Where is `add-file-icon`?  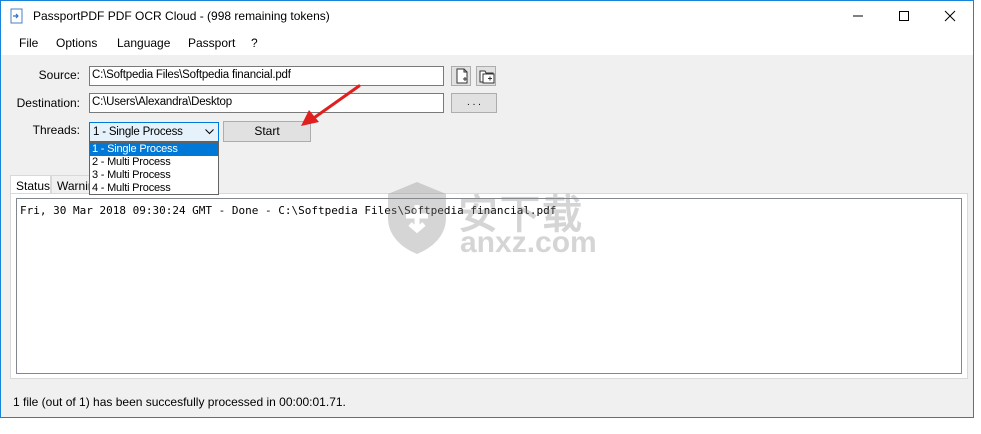 add-file-icon is located at coordinates (462, 76).